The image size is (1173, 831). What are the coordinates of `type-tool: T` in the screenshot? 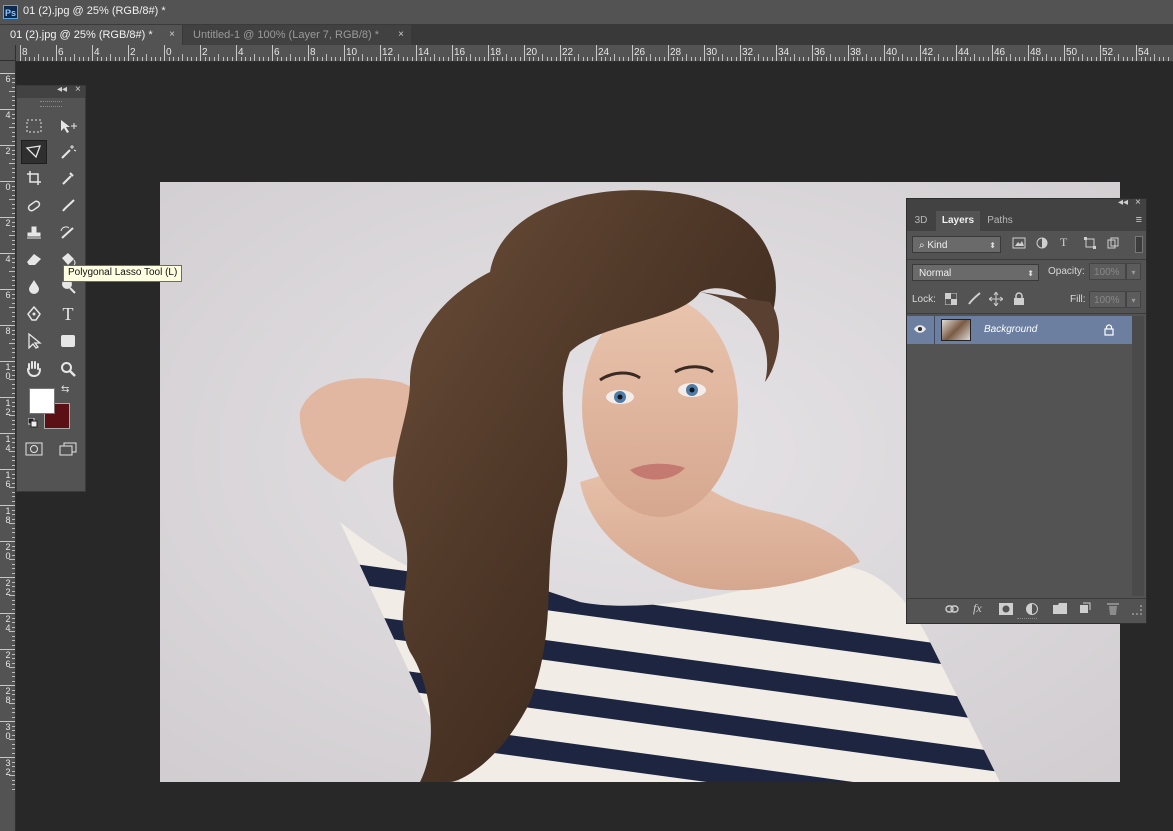 It's located at (68, 314).